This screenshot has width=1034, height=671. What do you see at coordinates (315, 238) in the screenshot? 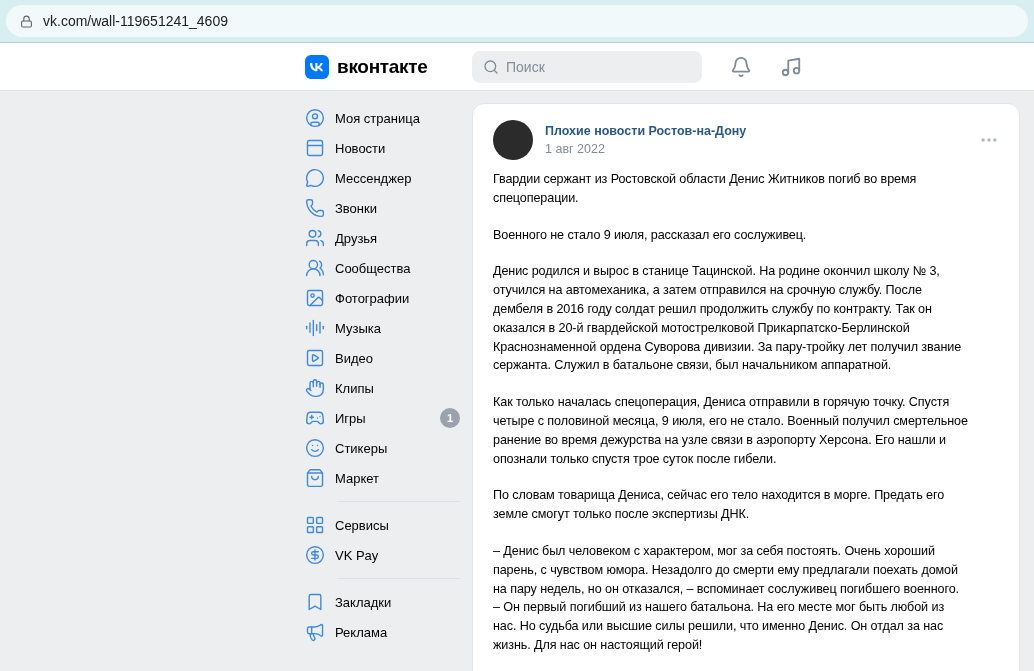
I see `friends-icon` at bounding box center [315, 238].